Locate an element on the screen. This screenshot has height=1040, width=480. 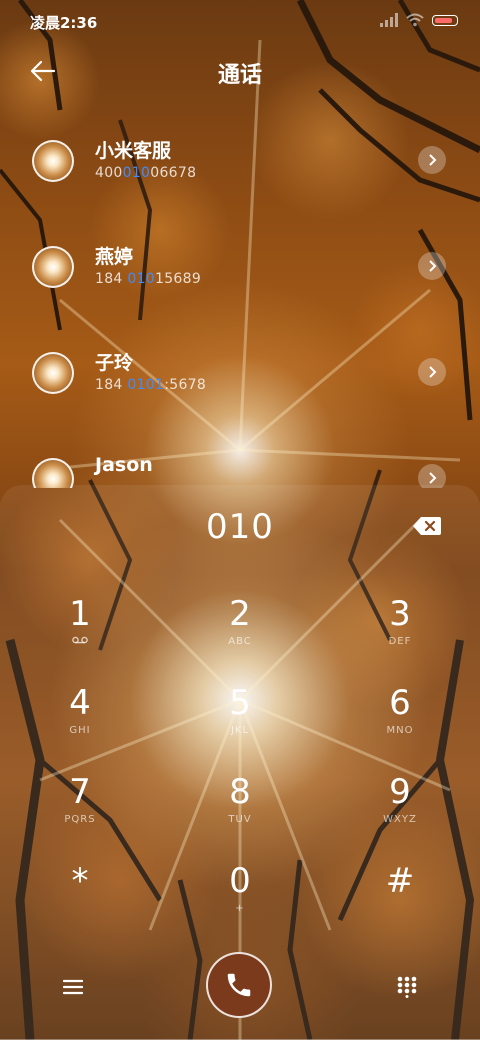
key-3: 3 DEF is located at coordinates (400, 635).